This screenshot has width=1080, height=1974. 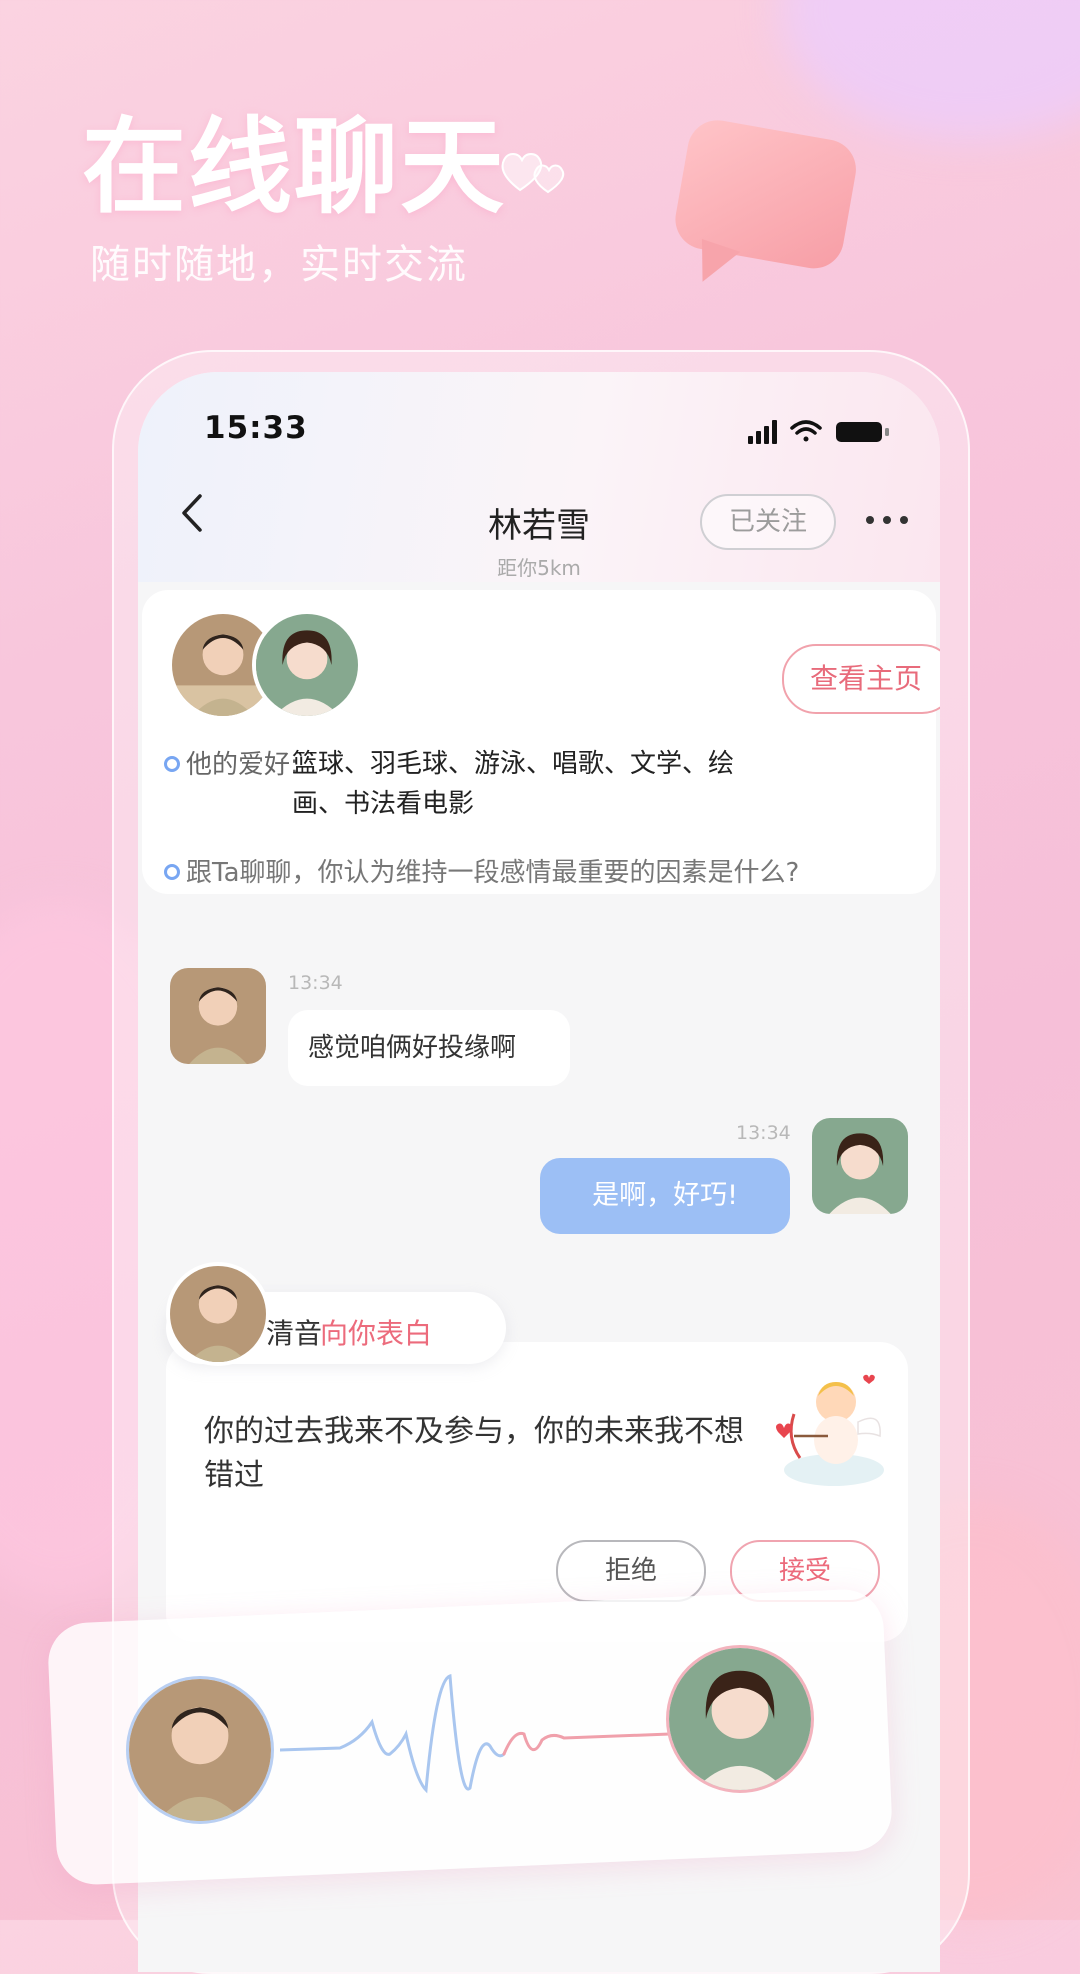 I want to click on voice-wave-icon, so click(x=475, y=1734).